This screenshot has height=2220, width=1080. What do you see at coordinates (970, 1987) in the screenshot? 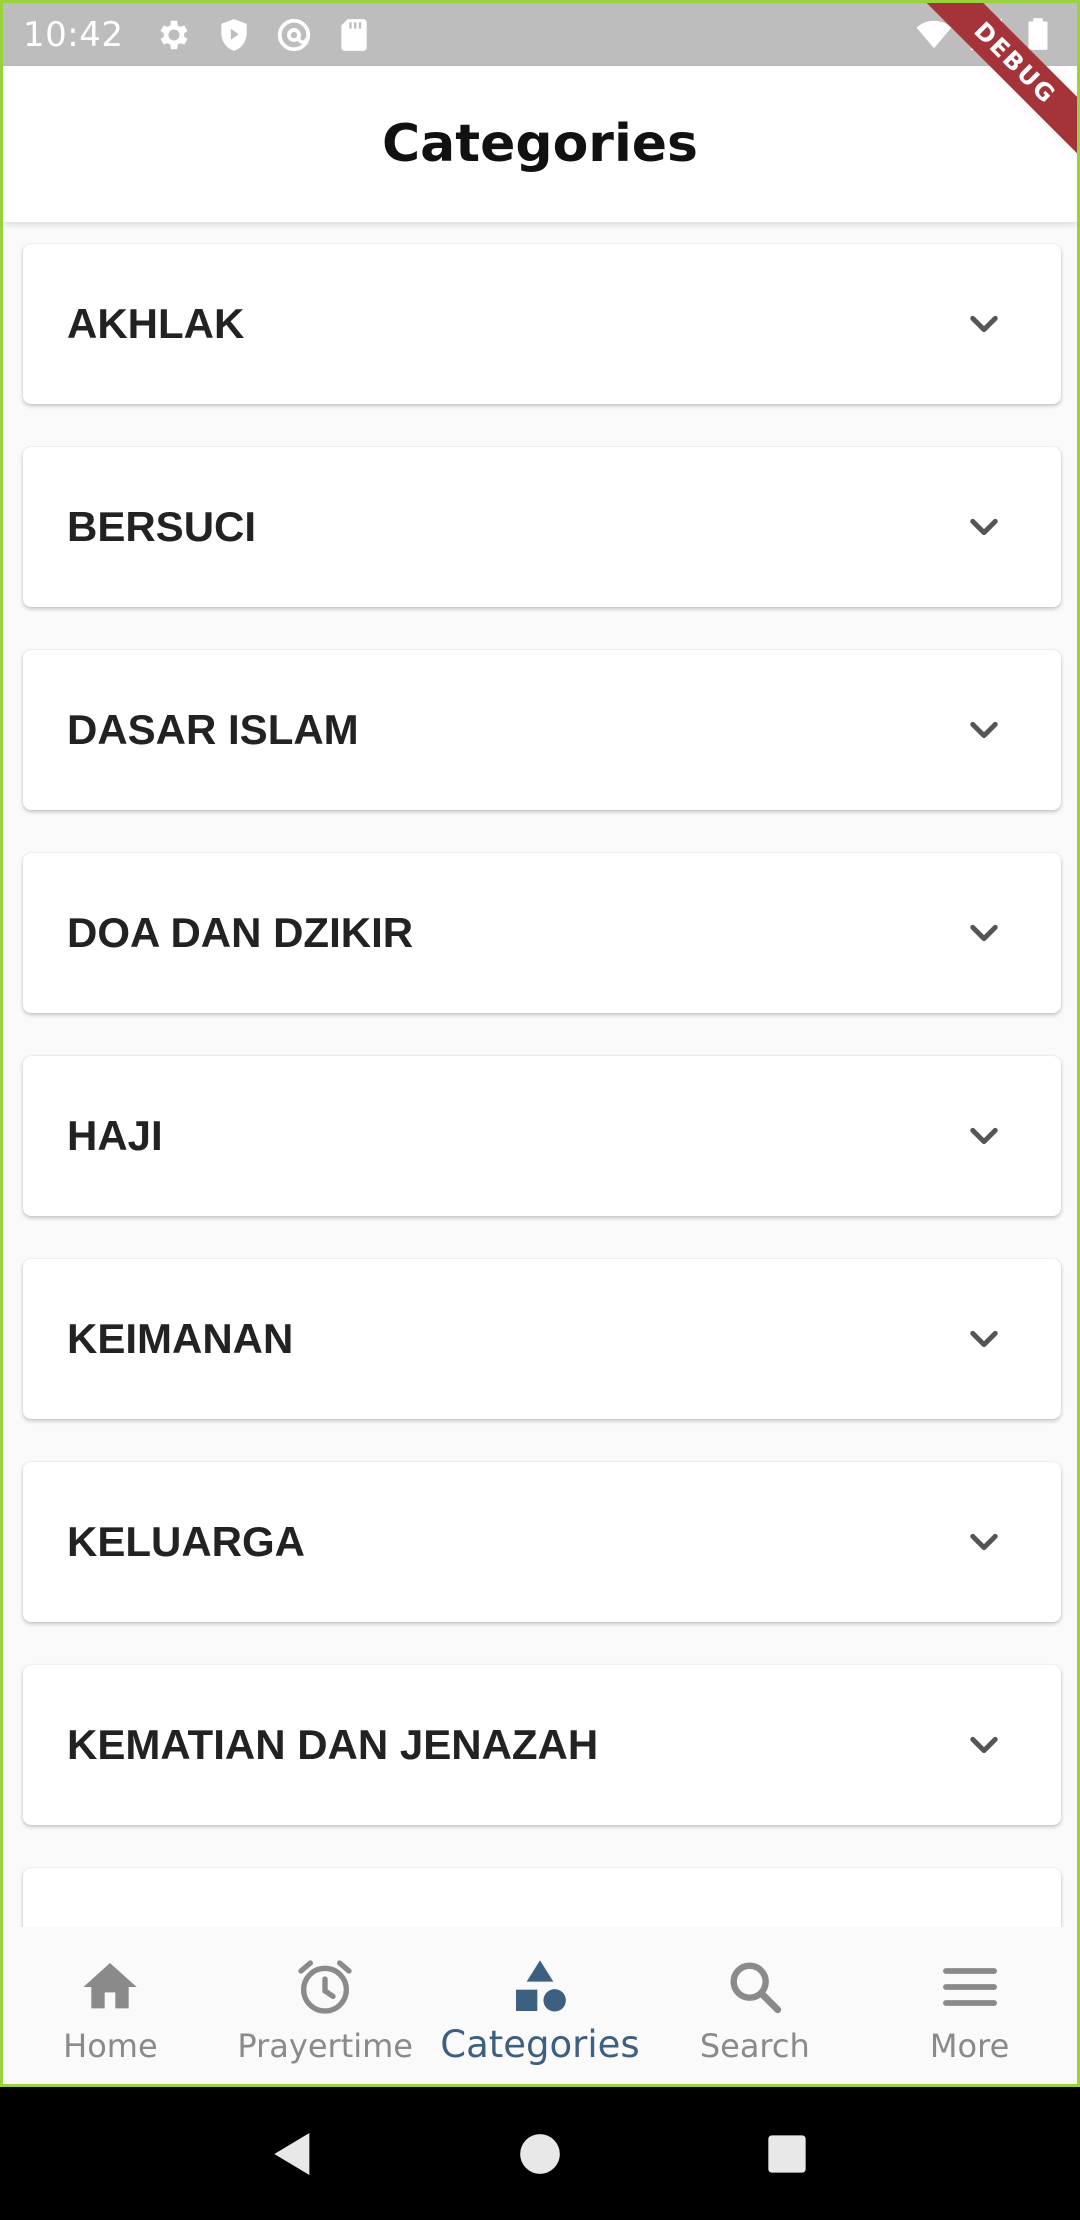
I see `menu-icon` at bounding box center [970, 1987].